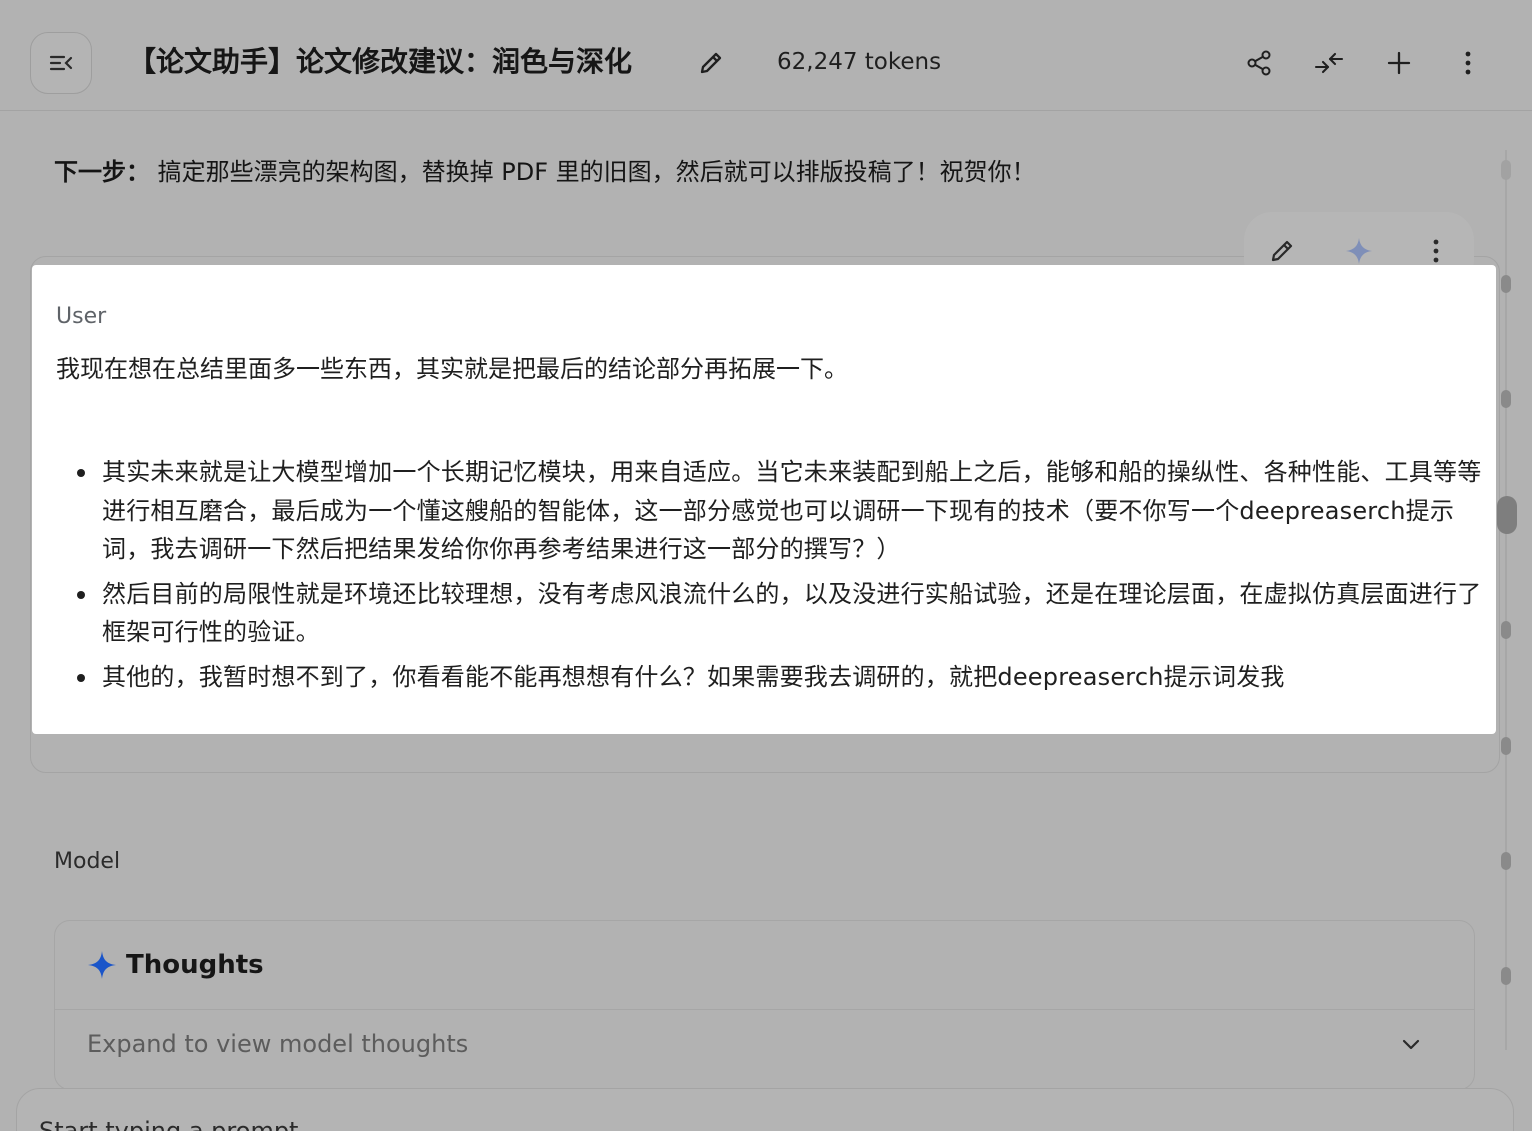  What do you see at coordinates (859, 62) in the screenshot?
I see `token-count: 62,247 tokens` at bounding box center [859, 62].